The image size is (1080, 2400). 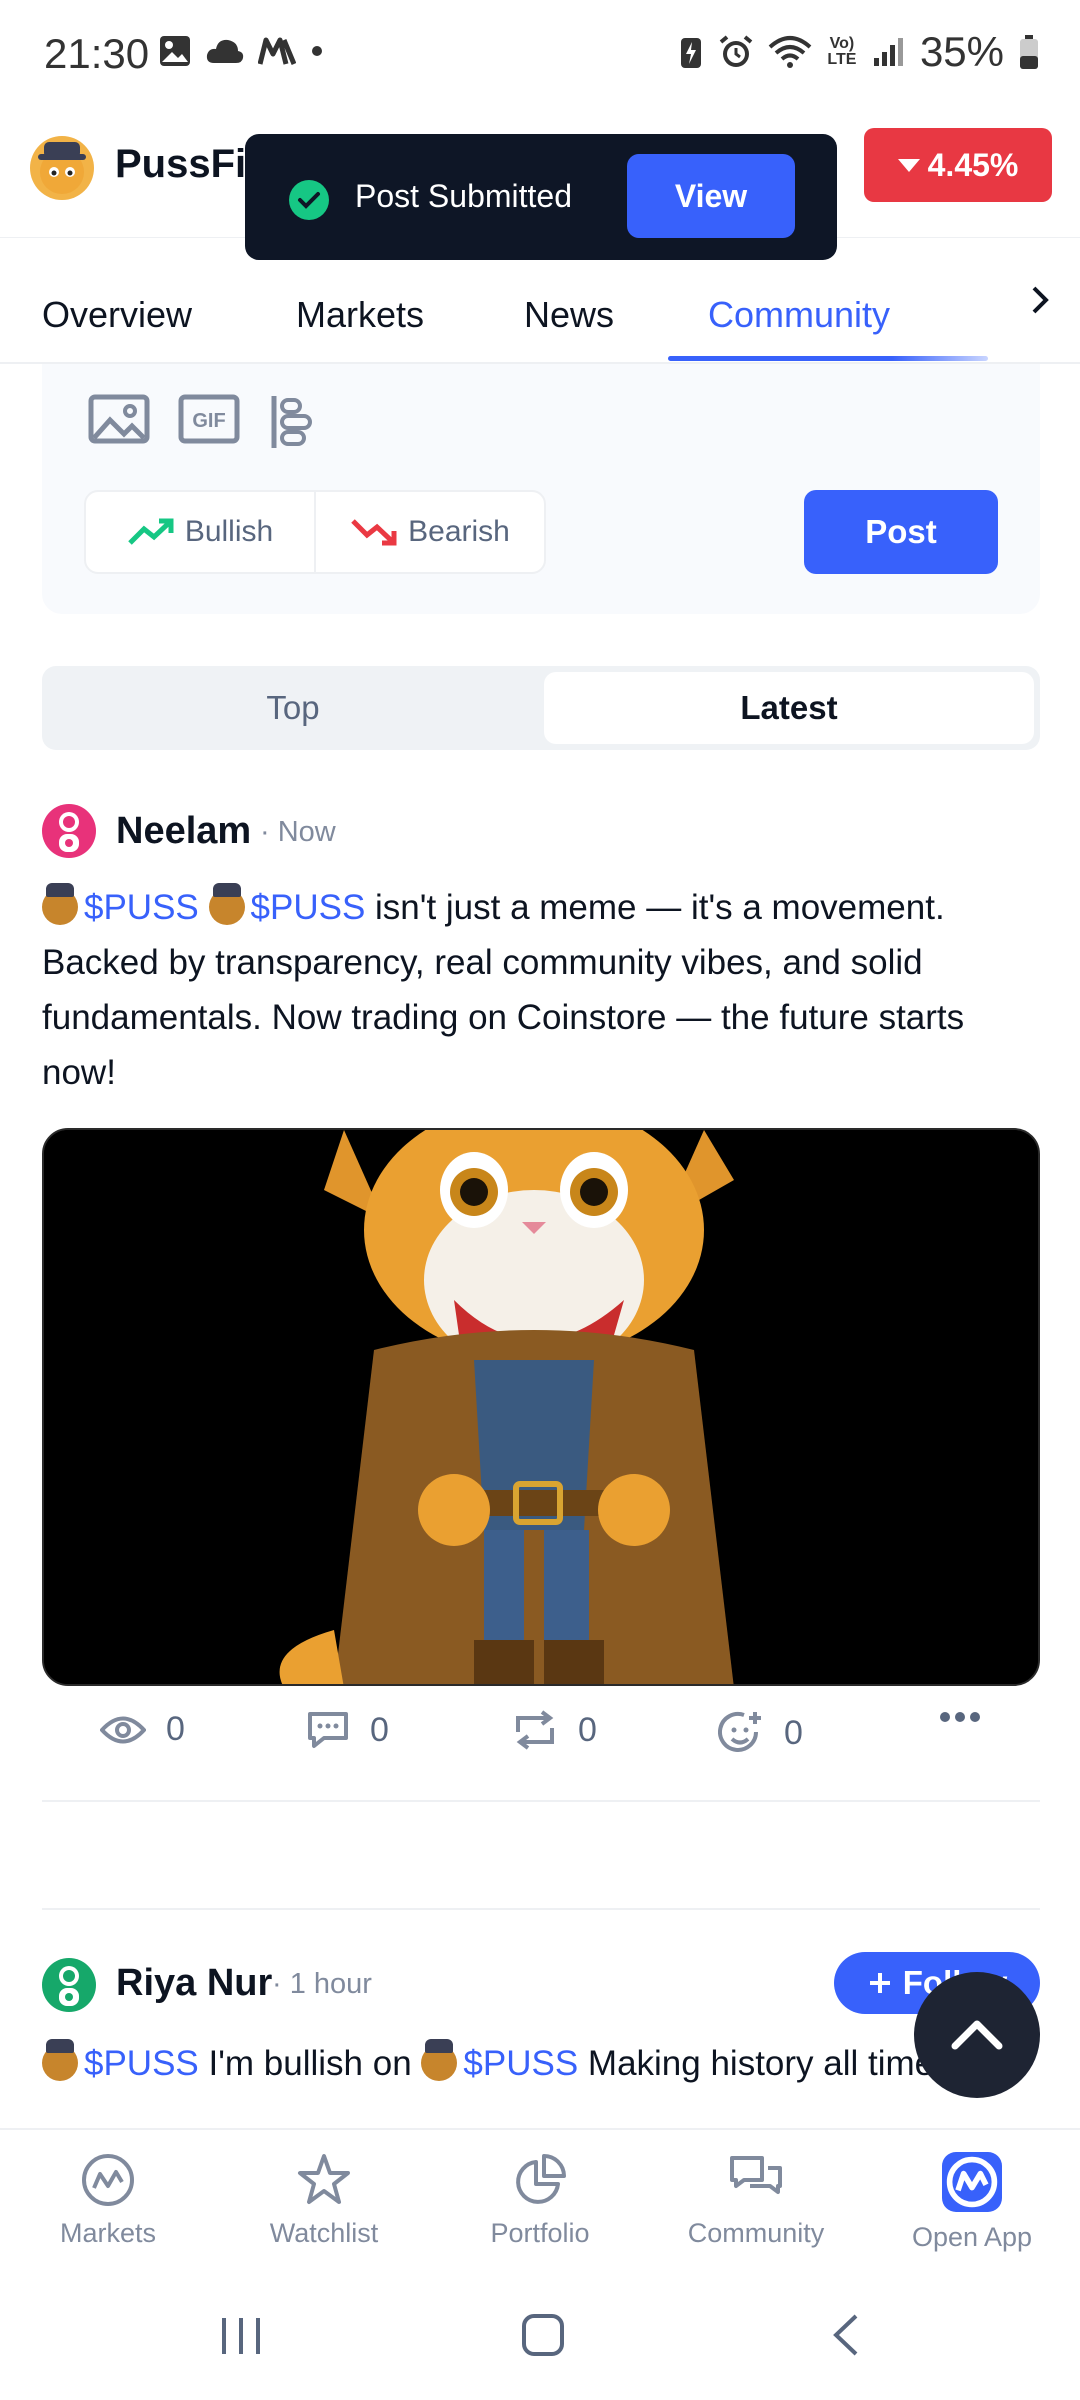 I want to click on bearish-label: Bearish, so click(x=459, y=531).